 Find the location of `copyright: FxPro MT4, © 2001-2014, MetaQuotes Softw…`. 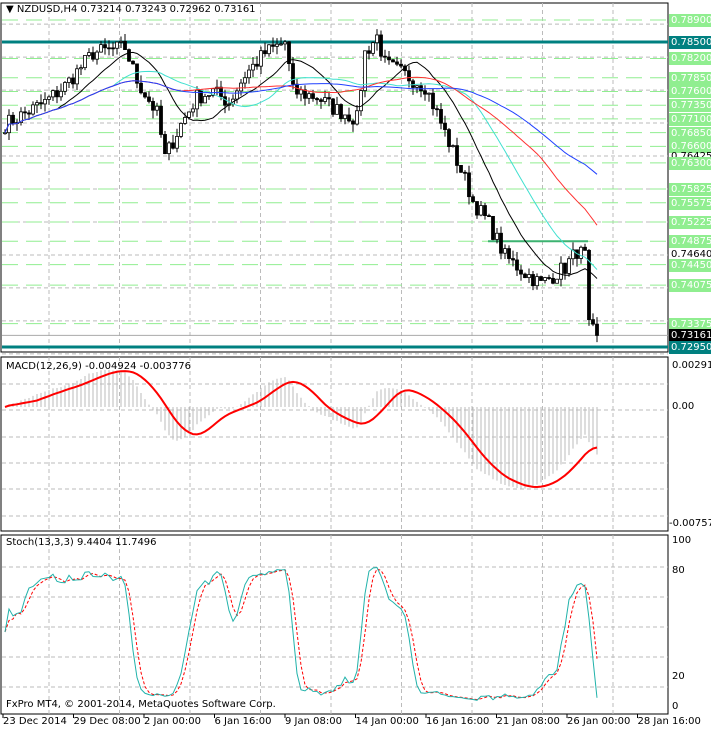

copyright: FxPro MT4, © 2001-2014, MetaQuotes Softw… is located at coordinates (141, 704).